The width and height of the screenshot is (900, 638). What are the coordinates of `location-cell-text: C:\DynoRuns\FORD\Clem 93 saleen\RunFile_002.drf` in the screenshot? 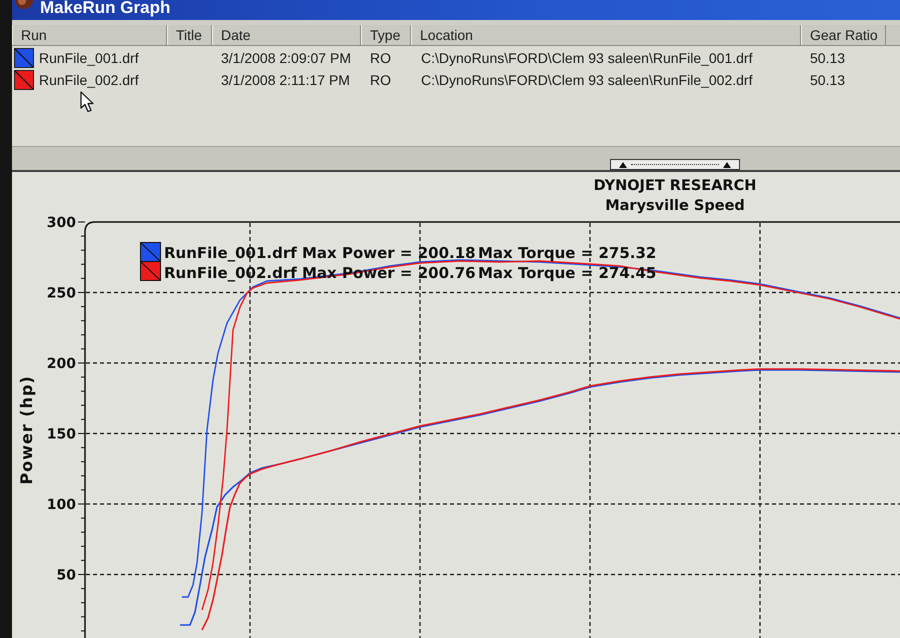 It's located at (587, 80).